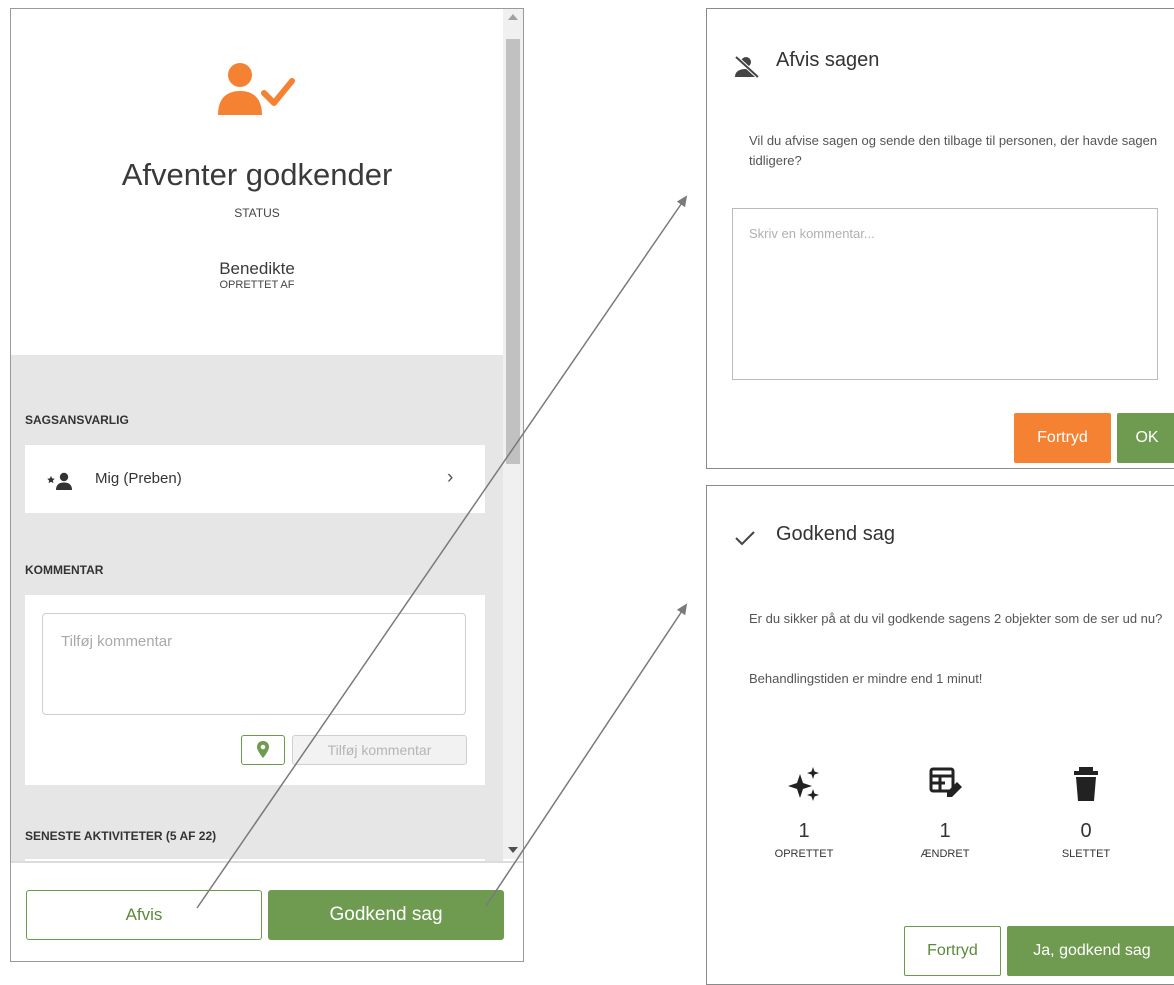 Image resolution: width=1174 pixels, height=985 pixels. Describe the element at coordinates (1145, 438) in the screenshot. I see `reject-ok-button: OK` at that location.